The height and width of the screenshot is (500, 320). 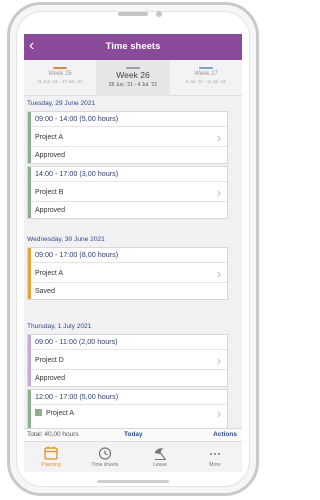 I want to click on week-tab-26: Week 26 28 Jun. '21 - 4 Jul. '21, so click(x=133, y=78).